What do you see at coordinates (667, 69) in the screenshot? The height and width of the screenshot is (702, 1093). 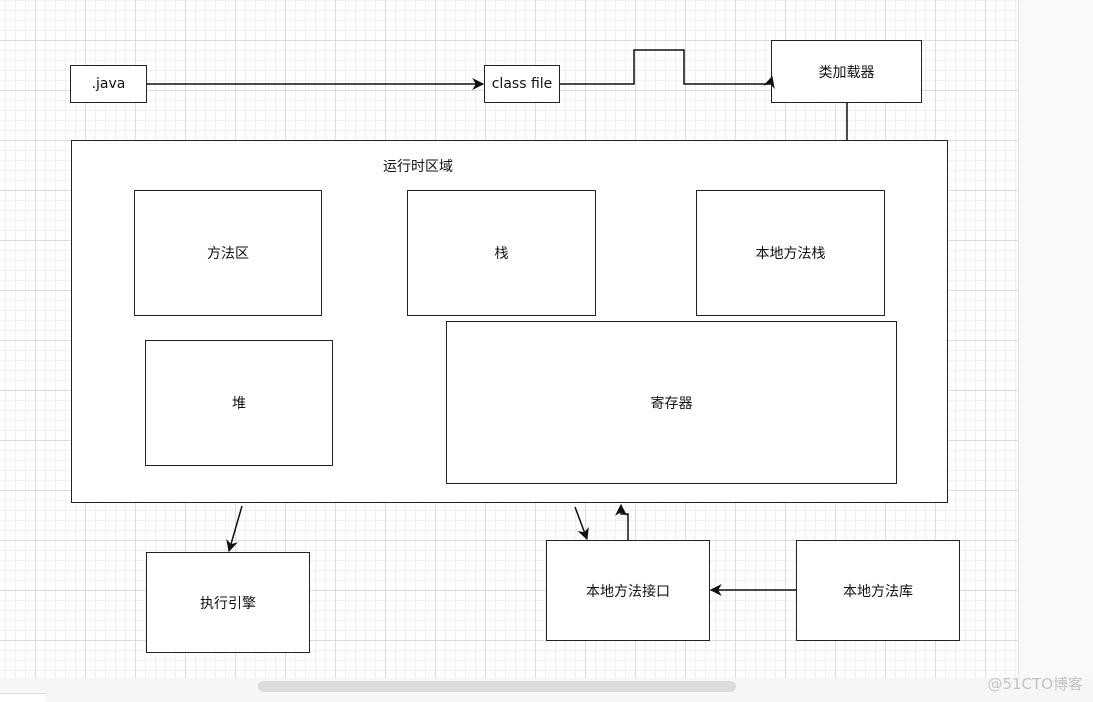 I see `edge-classfile-loader` at bounding box center [667, 69].